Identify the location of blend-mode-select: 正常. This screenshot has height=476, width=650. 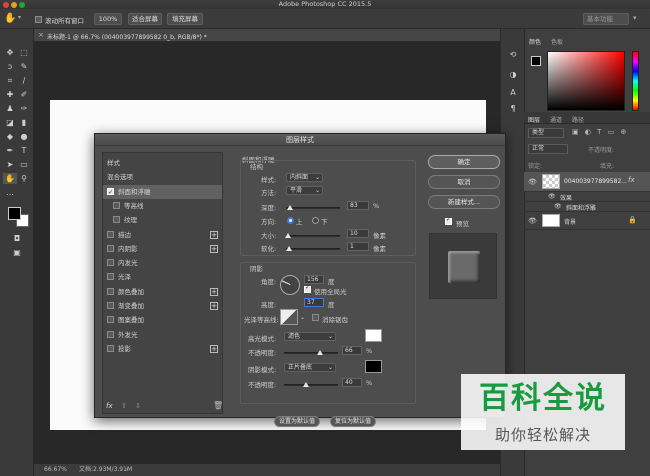
(548, 149).